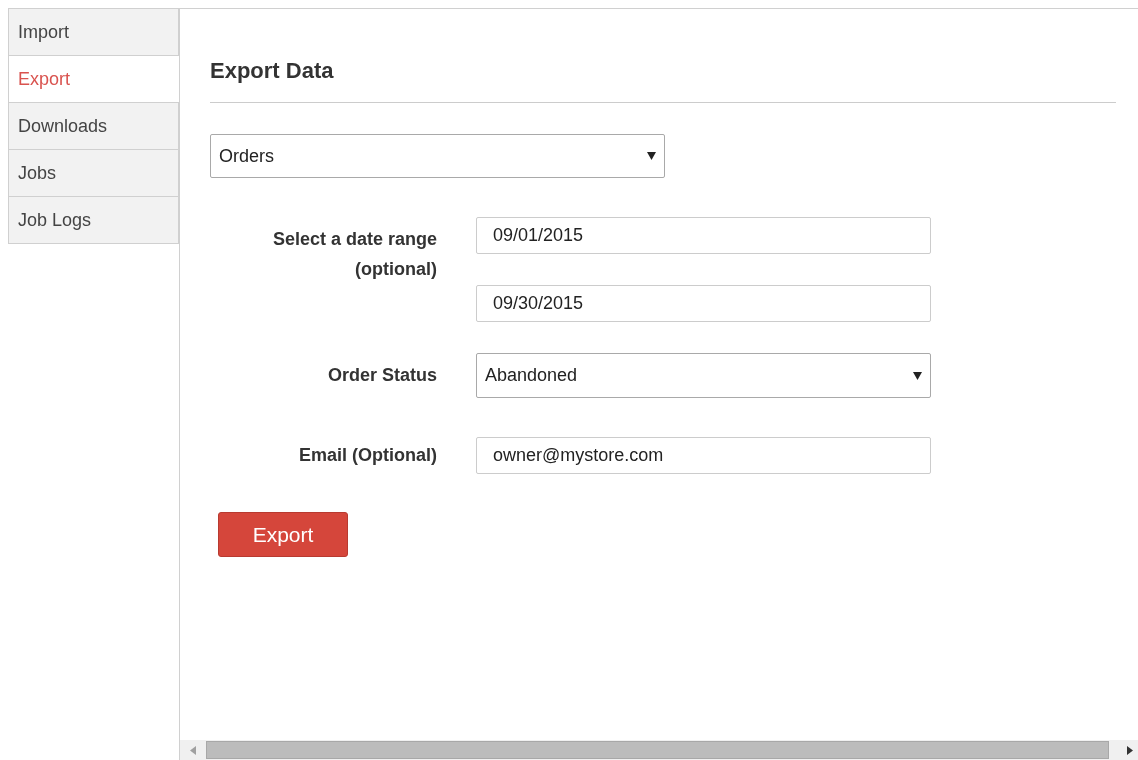  Describe the element at coordinates (272, 71) in the screenshot. I see `page-title: Export Data` at that location.